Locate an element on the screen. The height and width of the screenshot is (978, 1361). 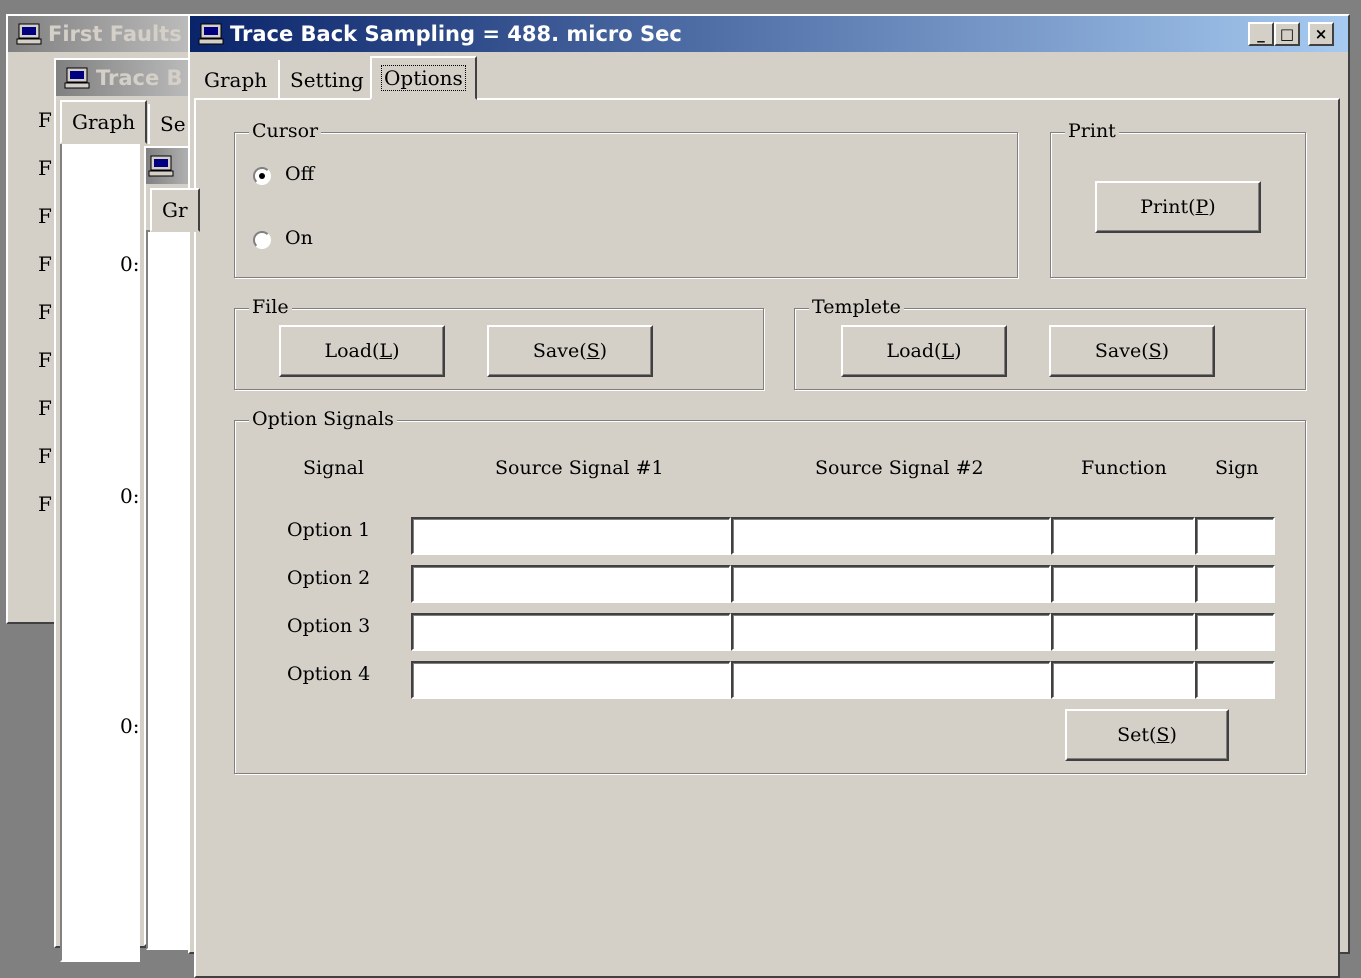
tab-options: Options is located at coordinates (423, 78).